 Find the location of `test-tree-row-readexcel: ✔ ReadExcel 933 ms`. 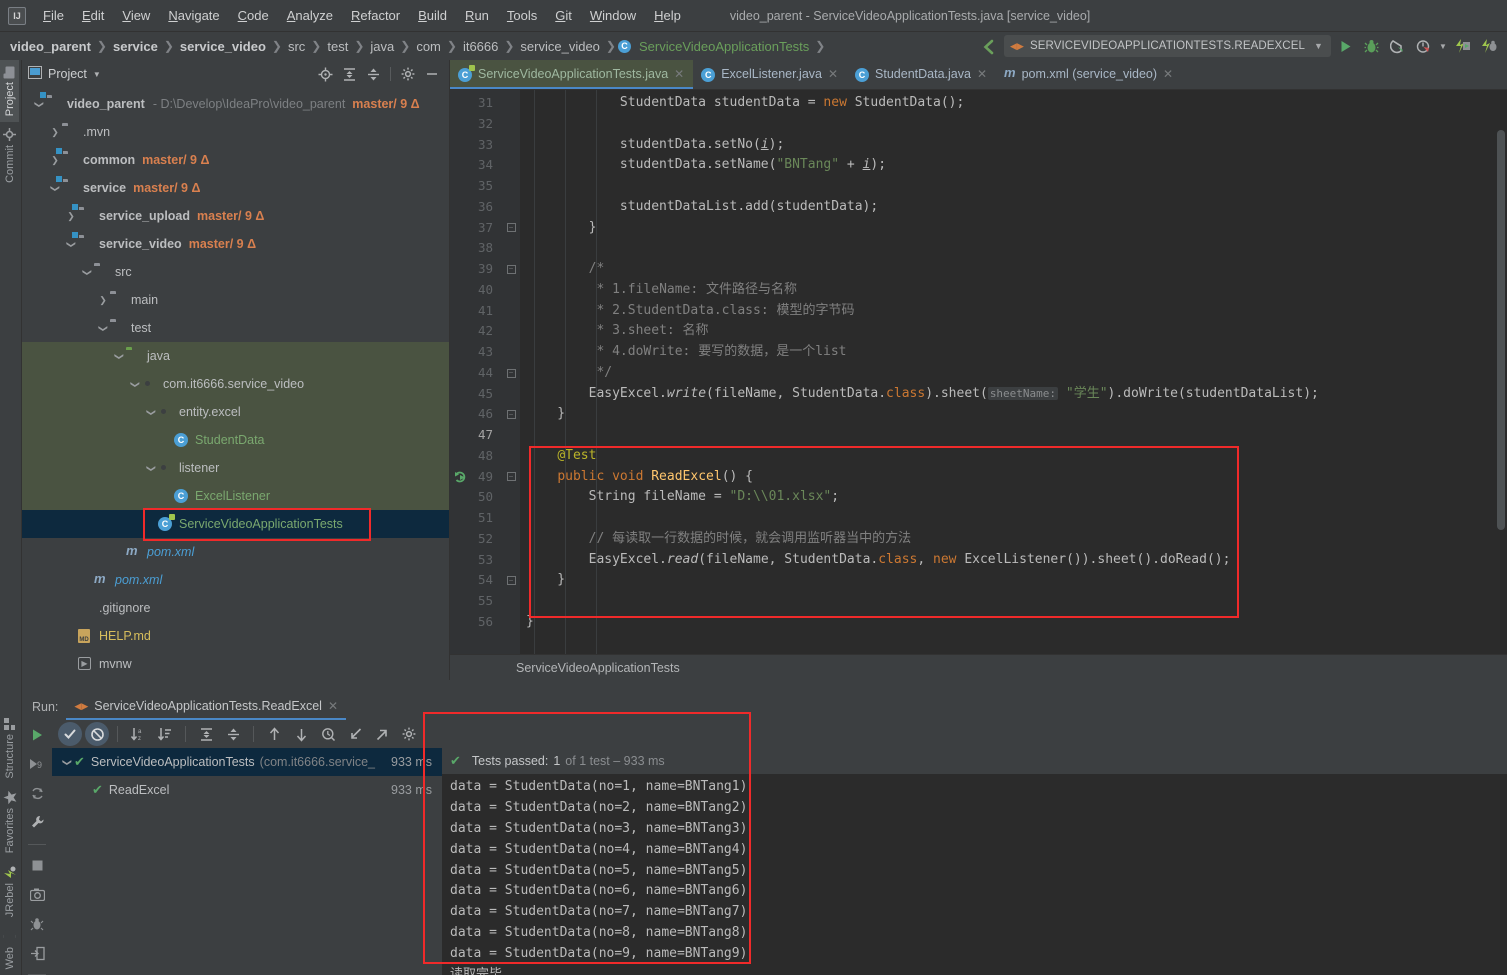

test-tree-row-readexcel: ✔ ReadExcel 933 ms is located at coordinates (247, 790).